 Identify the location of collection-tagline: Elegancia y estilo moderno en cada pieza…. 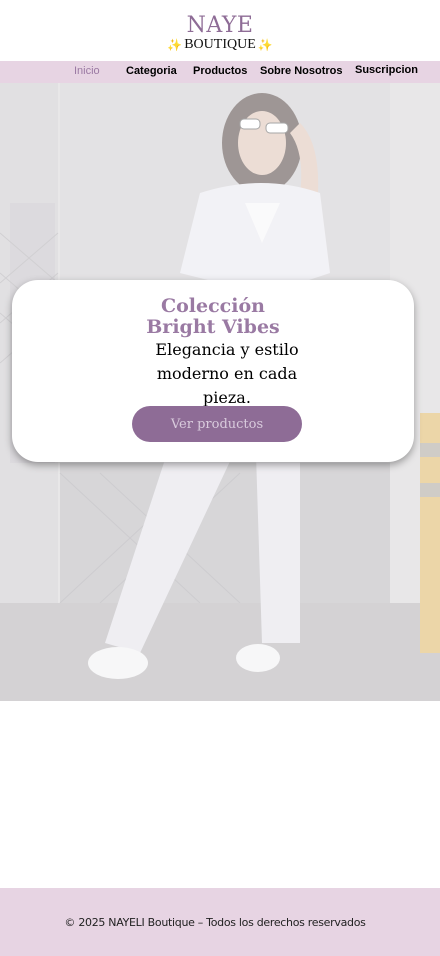
(227, 373).